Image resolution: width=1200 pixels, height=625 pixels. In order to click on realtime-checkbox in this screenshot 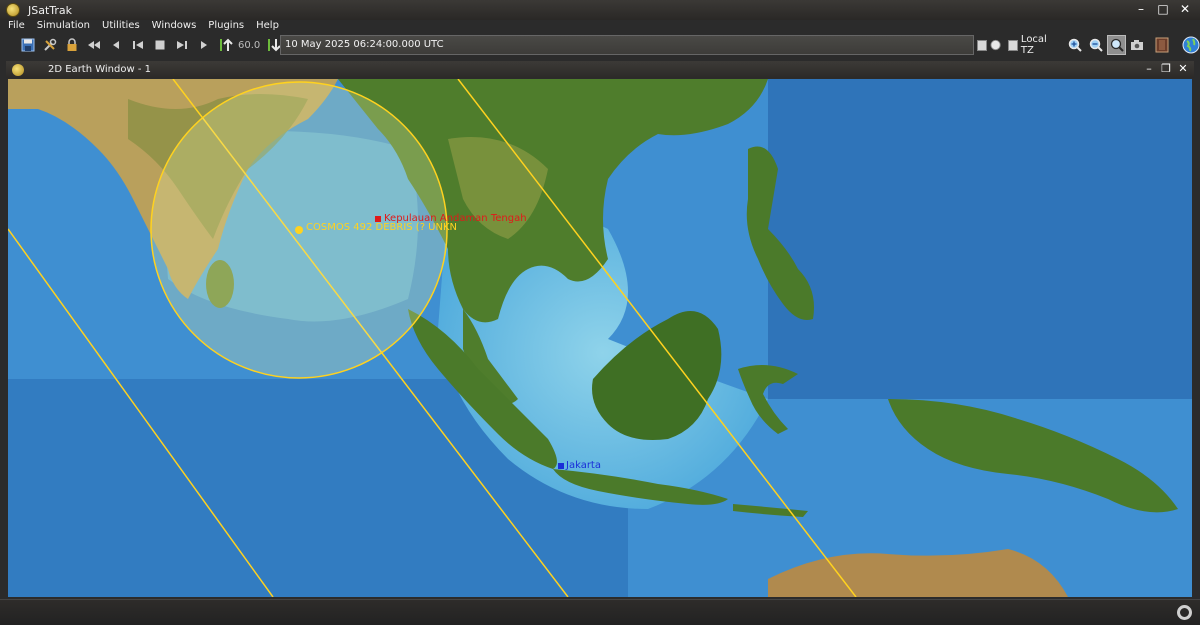, I will do `click(982, 45)`.